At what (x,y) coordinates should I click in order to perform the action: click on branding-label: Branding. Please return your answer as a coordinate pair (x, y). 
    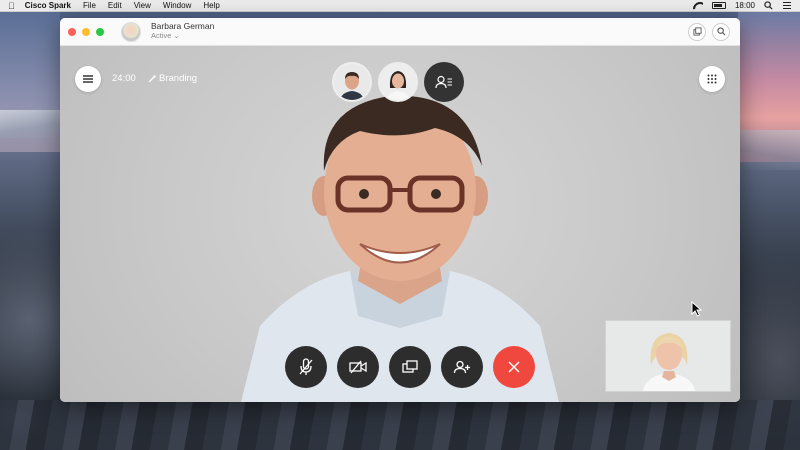
    Looking at the image, I should click on (178, 78).